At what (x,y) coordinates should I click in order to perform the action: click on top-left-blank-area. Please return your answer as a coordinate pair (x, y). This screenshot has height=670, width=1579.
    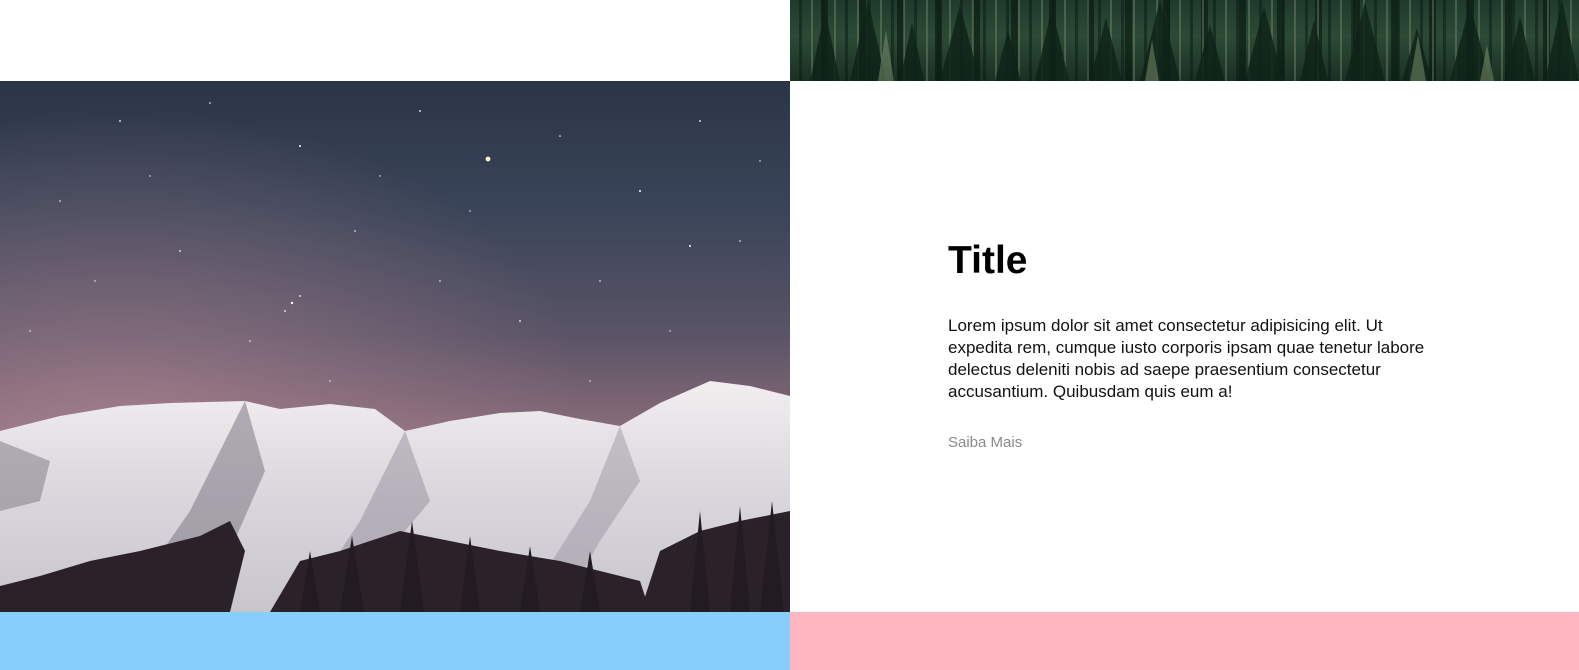
    Looking at the image, I should click on (395, 40).